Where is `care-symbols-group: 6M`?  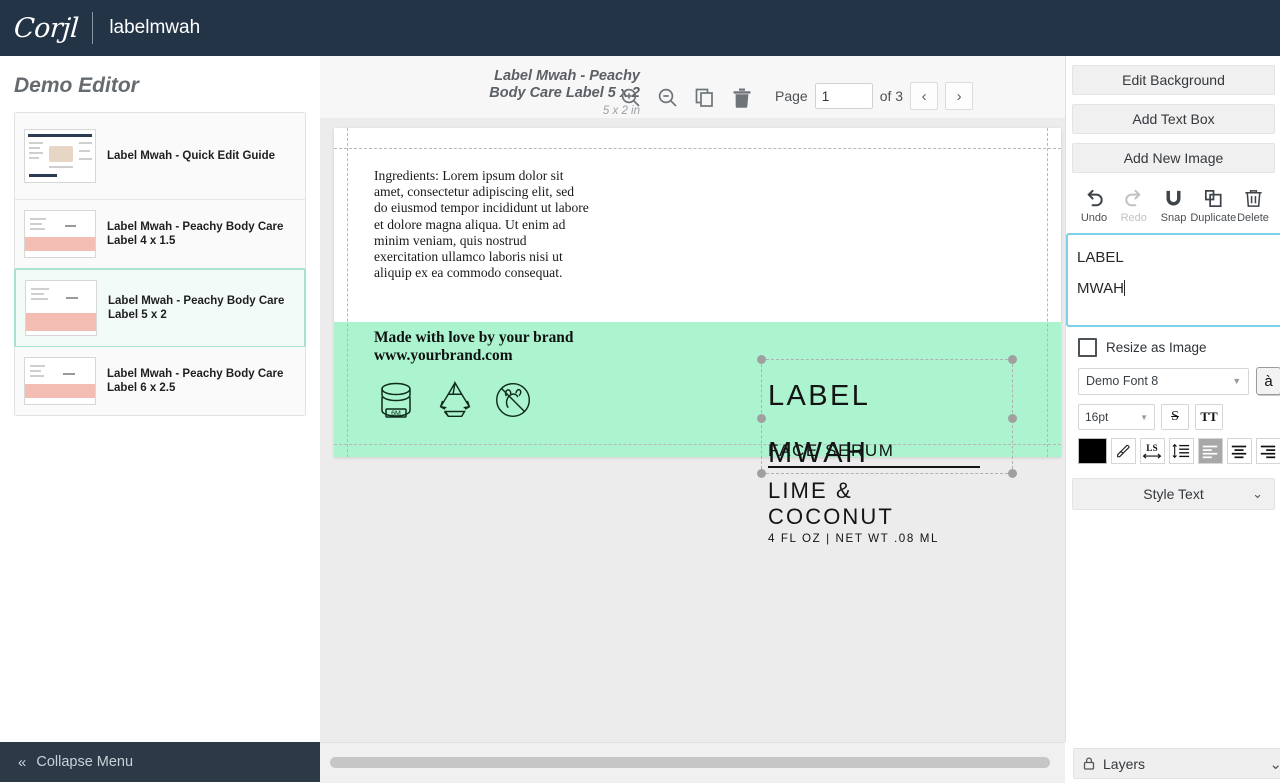
care-symbols-group: 6M is located at coordinates (454, 400).